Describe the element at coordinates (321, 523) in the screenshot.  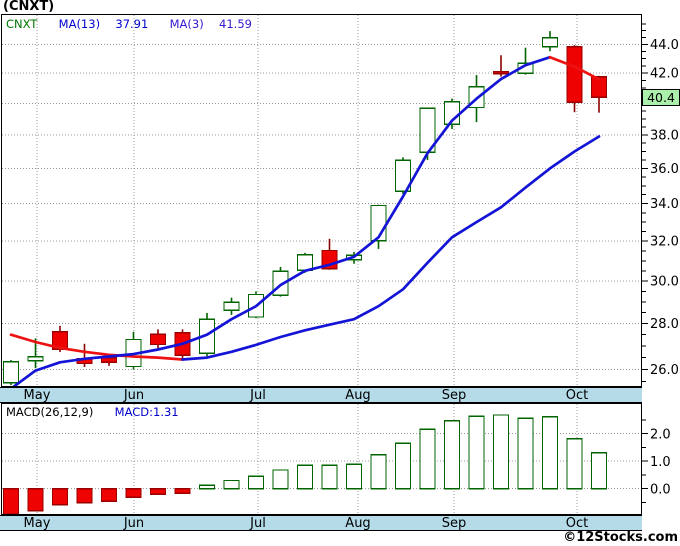
I see `macd-x-axis-months: May Jun Jul Aug Sep Oct` at that location.